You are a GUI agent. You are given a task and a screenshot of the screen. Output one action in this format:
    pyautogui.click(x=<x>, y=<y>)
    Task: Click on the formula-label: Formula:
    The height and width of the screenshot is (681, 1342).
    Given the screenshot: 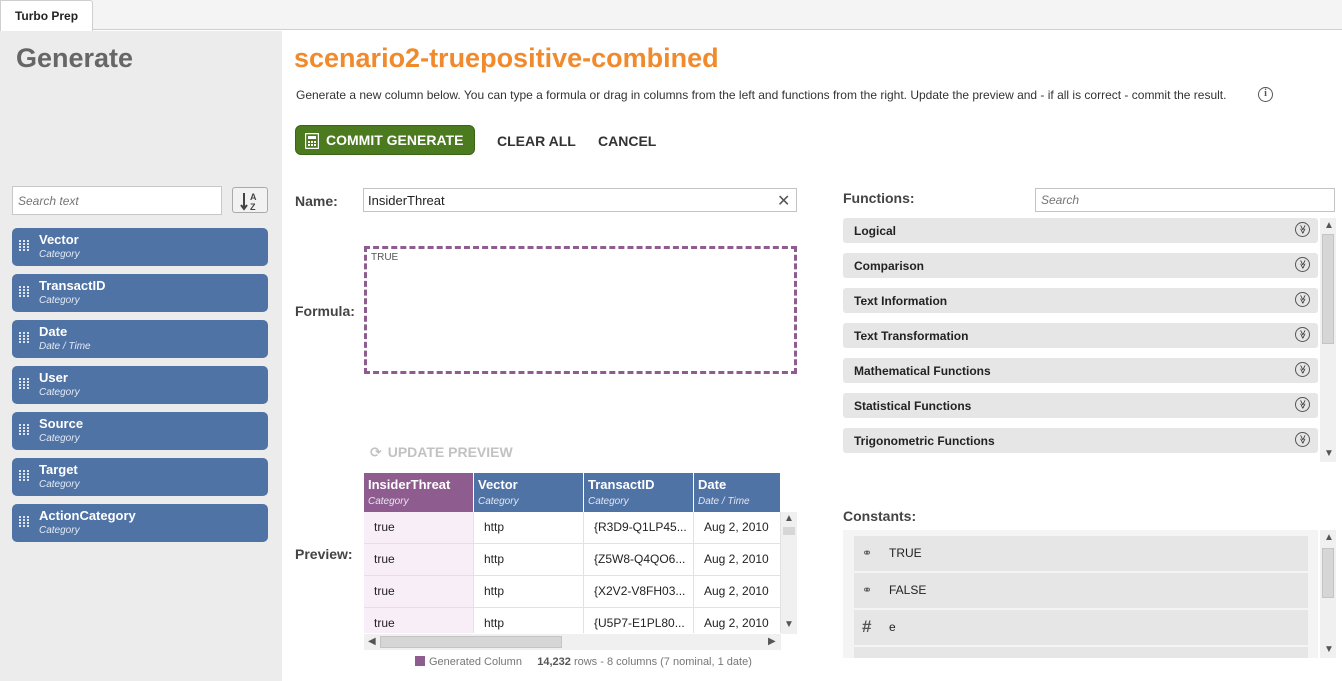 What is the action you would take?
    pyautogui.click(x=325, y=311)
    